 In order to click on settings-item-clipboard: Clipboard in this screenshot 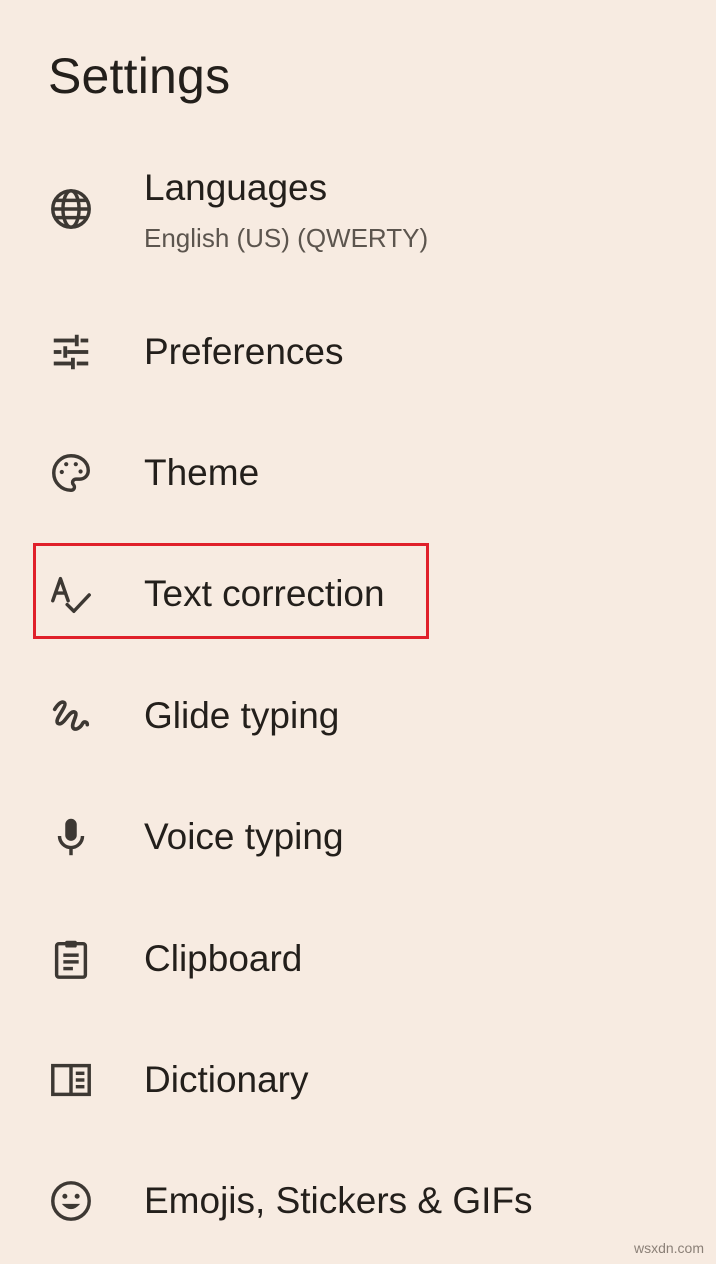, I will do `click(358, 959)`.